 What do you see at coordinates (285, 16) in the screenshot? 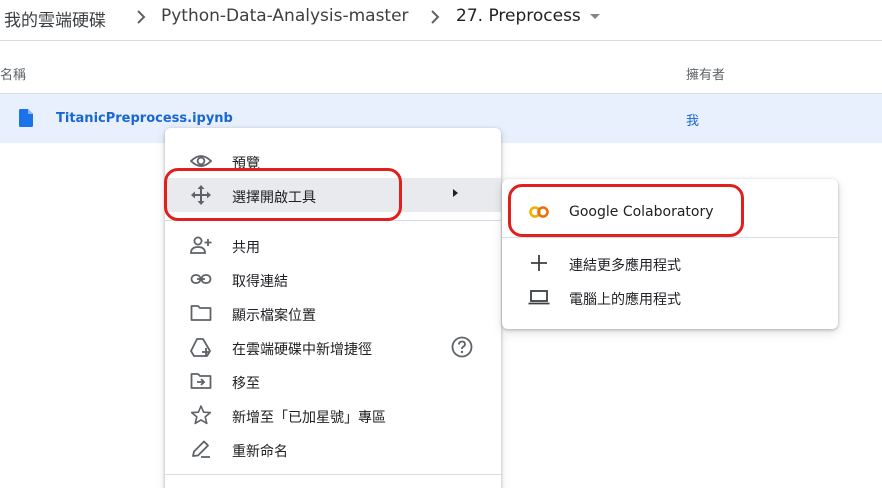
I see `breadcrumb-folder: Python-Data-Analysis-master` at bounding box center [285, 16].